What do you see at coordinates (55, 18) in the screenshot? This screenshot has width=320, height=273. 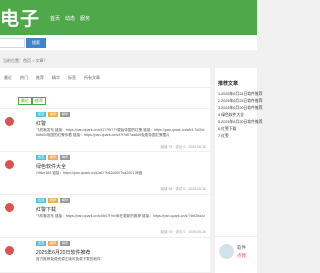 I see `nav-item-home: 首页` at bounding box center [55, 18].